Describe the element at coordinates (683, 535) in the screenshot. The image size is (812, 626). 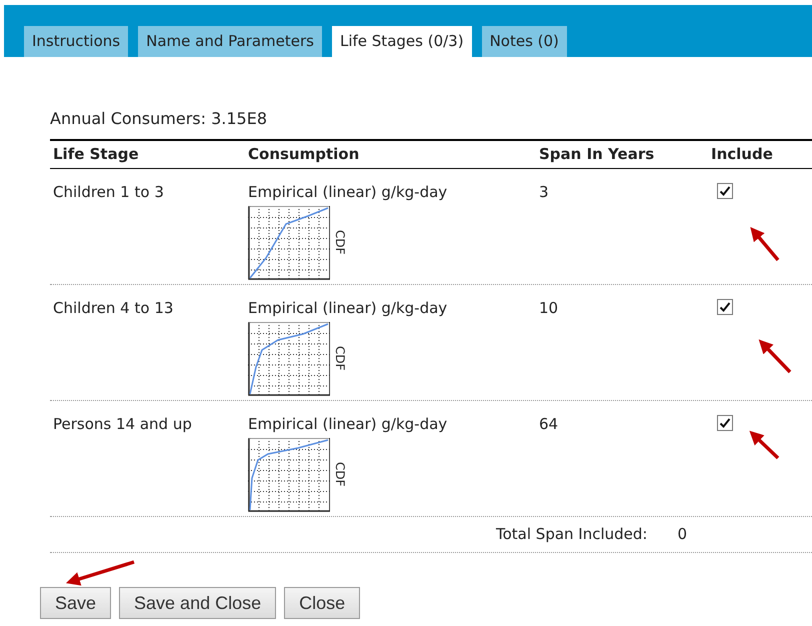
I see `total-span-value: 0` at that location.